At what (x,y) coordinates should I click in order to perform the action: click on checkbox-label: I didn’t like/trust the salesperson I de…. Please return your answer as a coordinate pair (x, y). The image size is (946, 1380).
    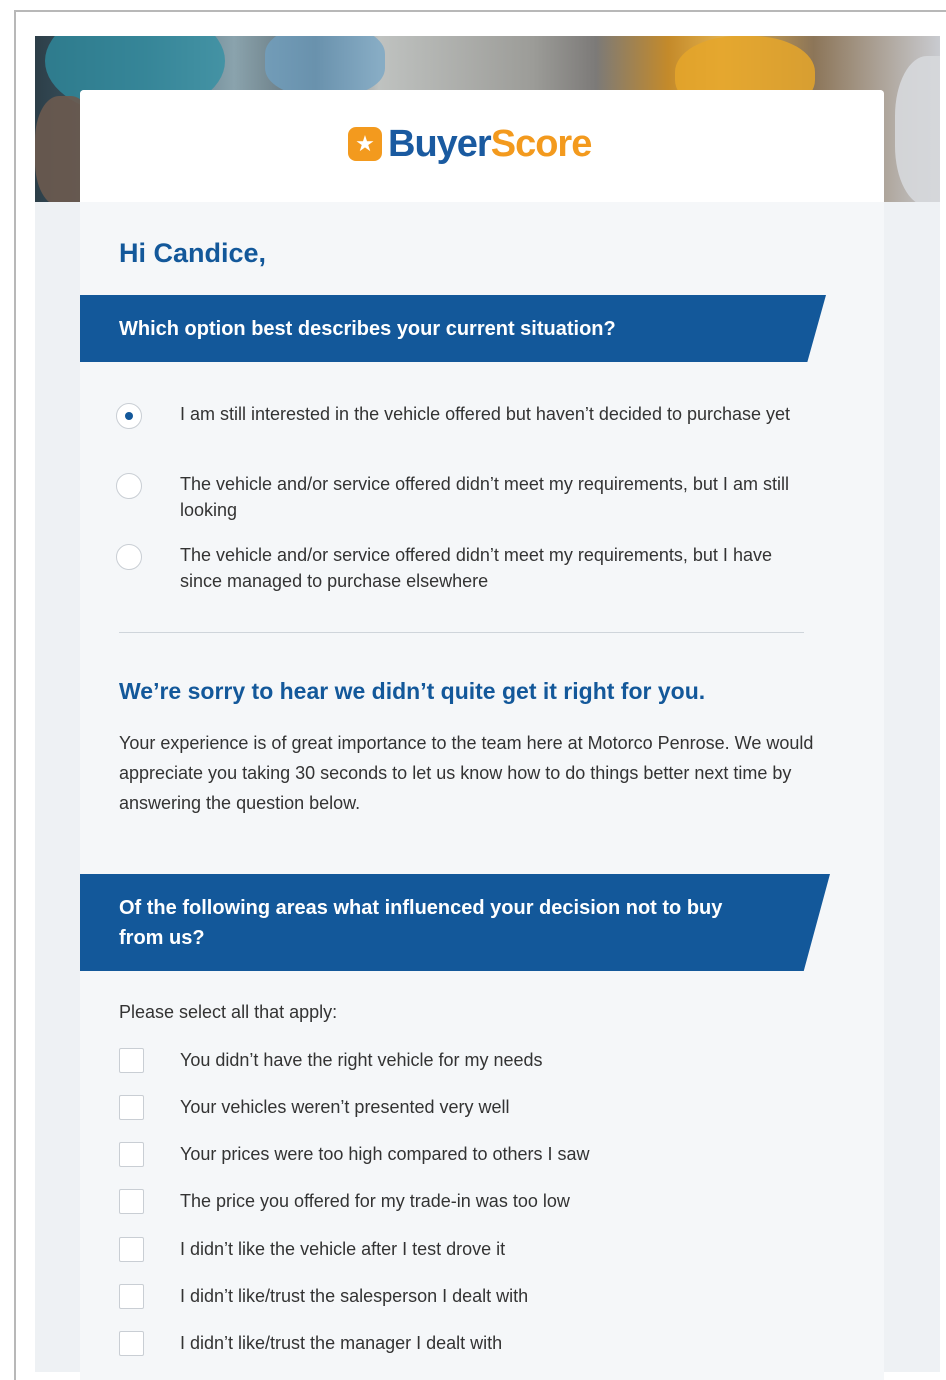
    Looking at the image, I should click on (354, 1296).